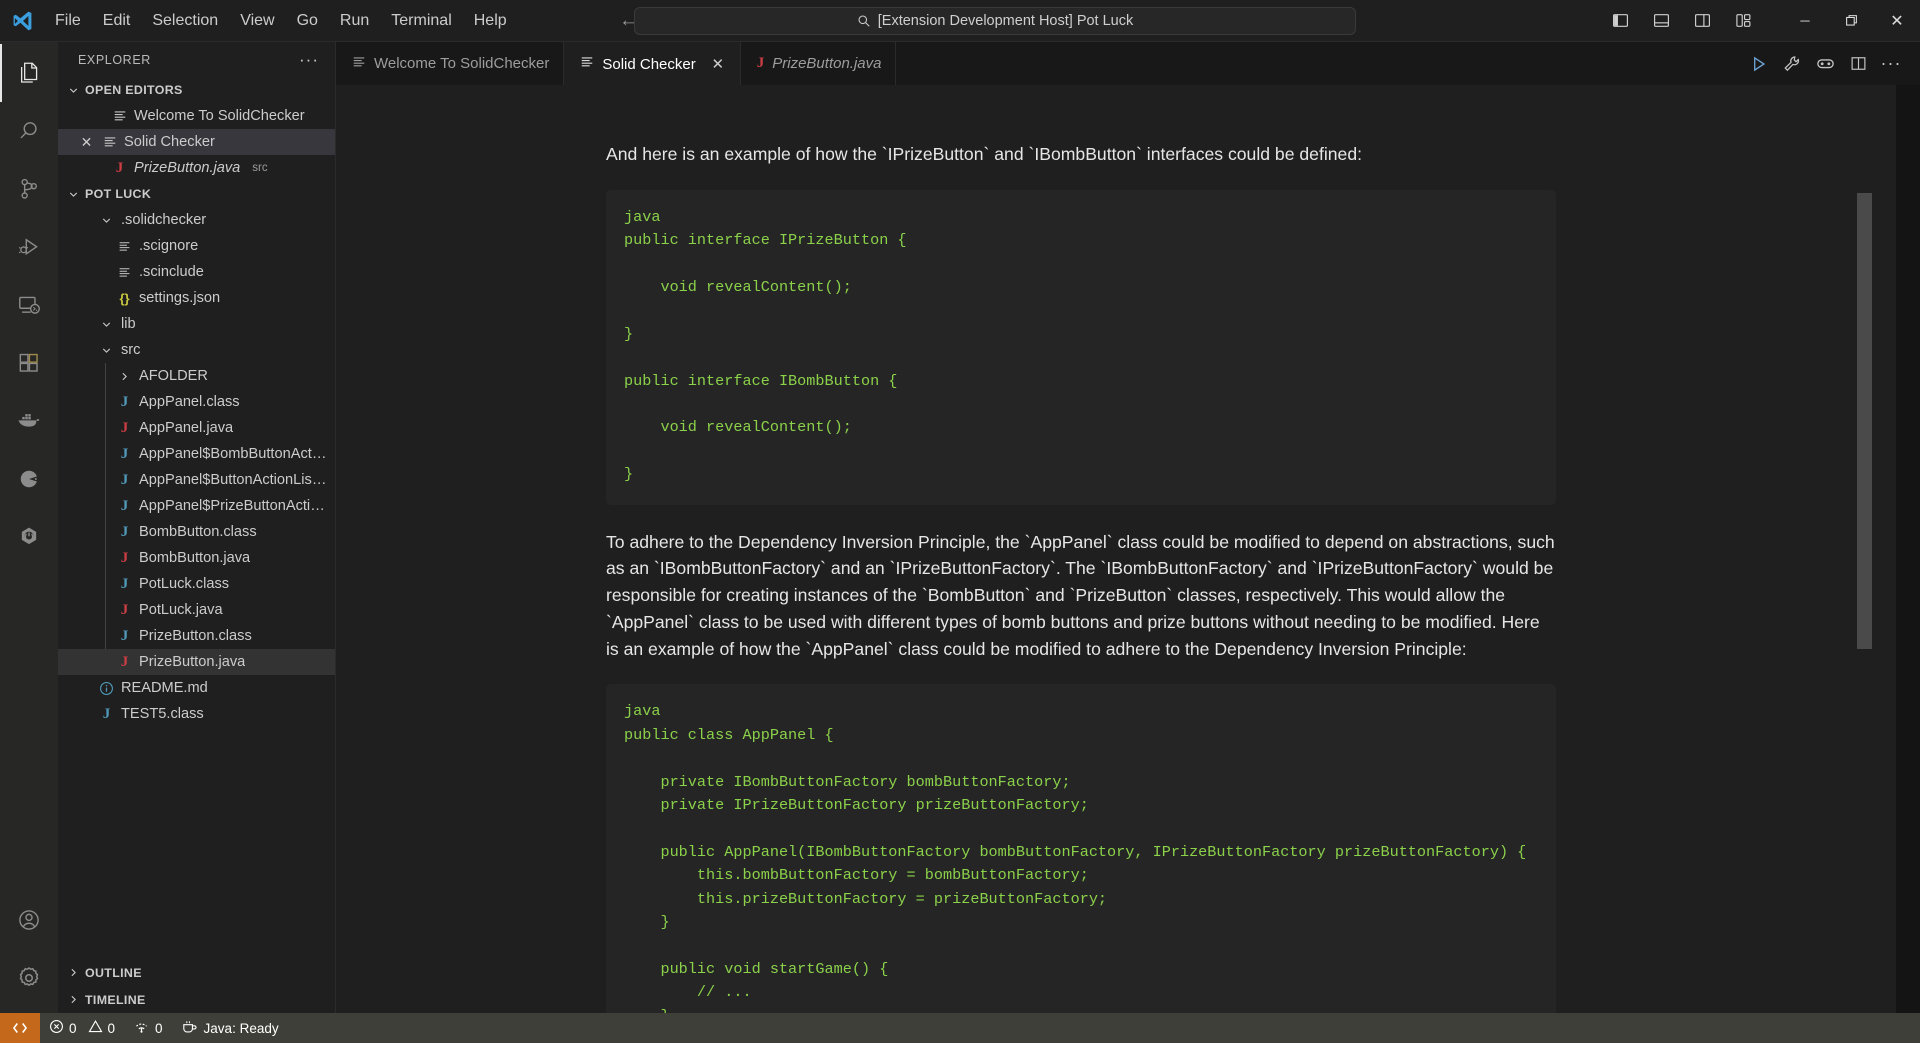  Describe the element at coordinates (196, 90) in the screenshot. I see `section-open-editors: OPEN EDITORS` at that location.